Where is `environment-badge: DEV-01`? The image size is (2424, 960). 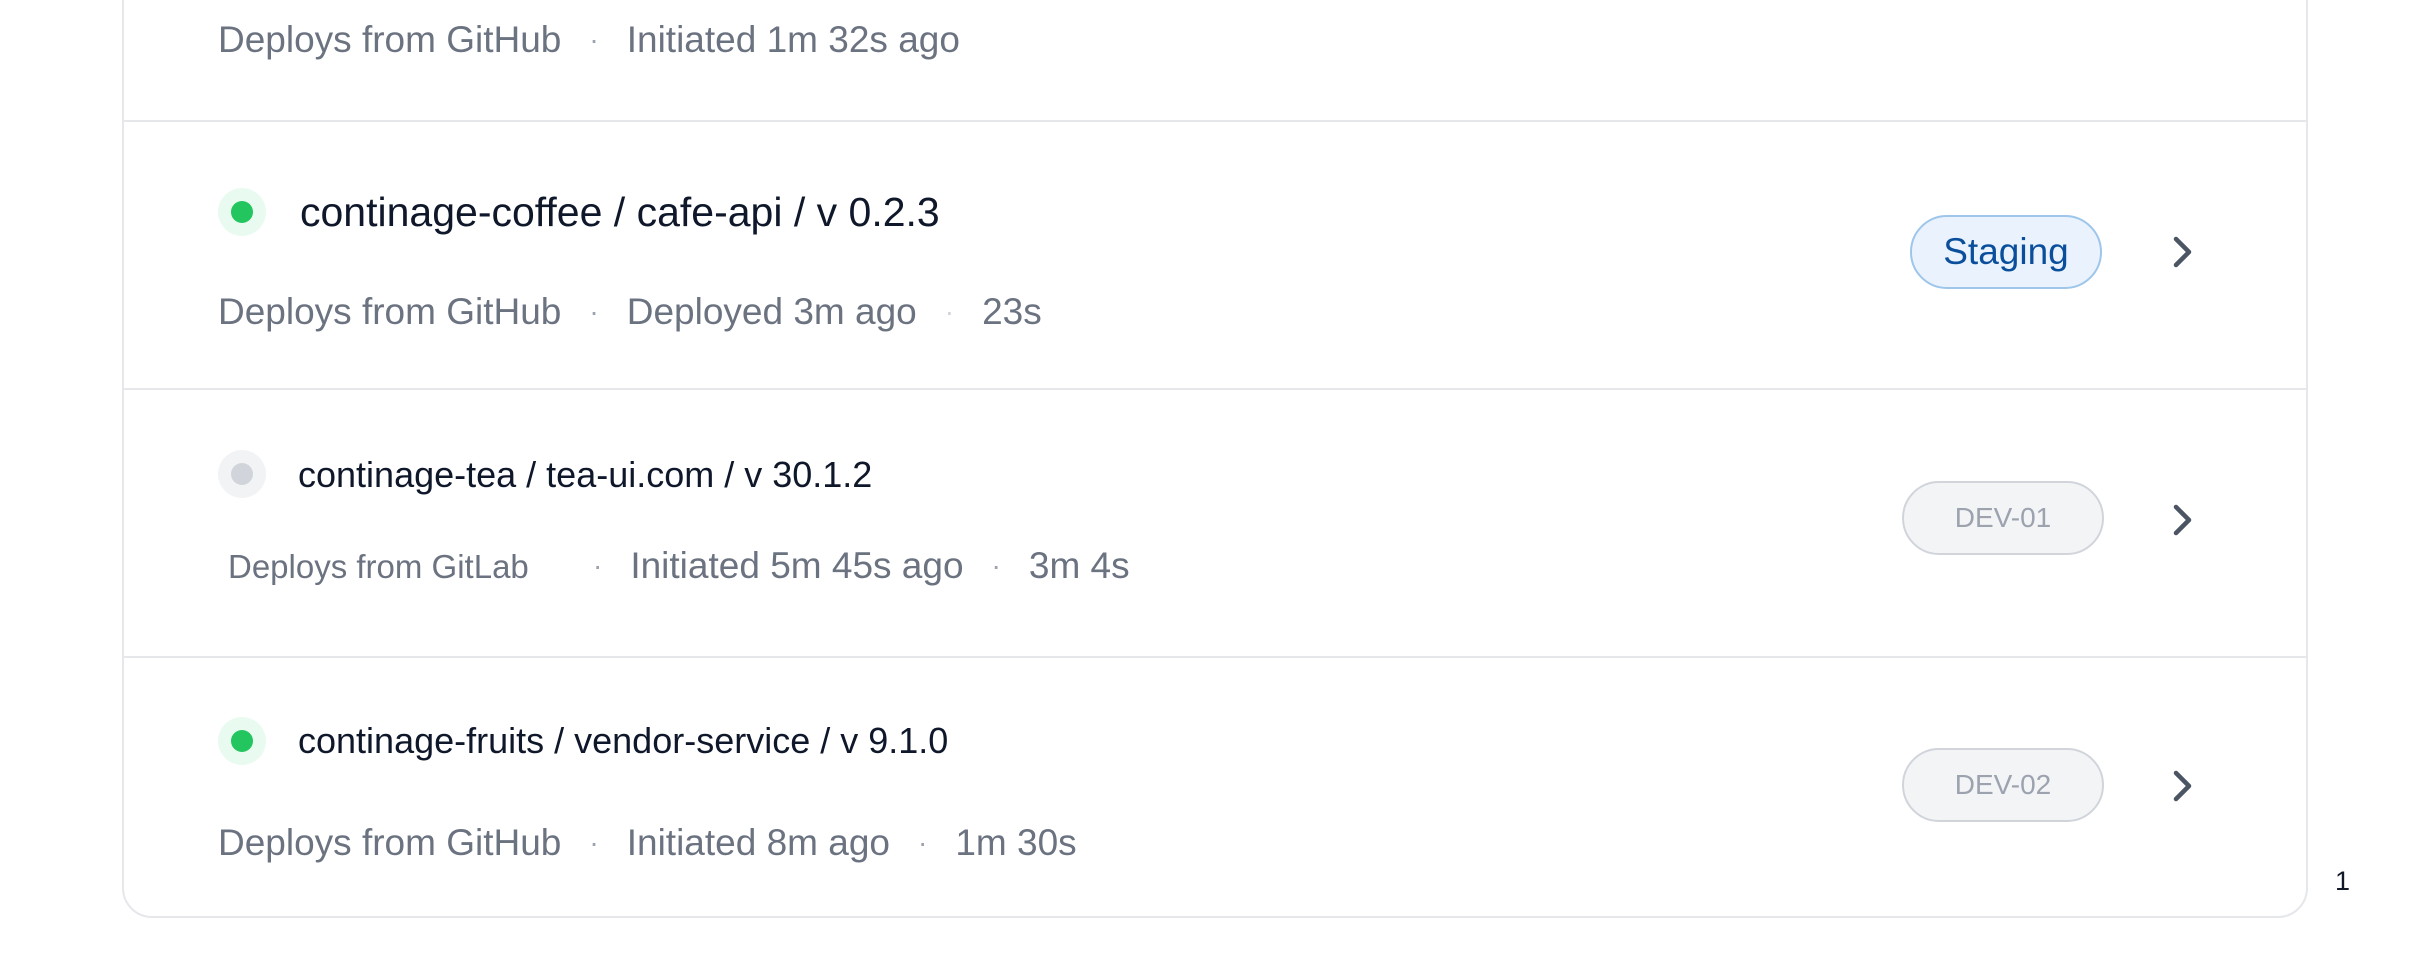
environment-badge: DEV-01 is located at coordinates (2003, 518).